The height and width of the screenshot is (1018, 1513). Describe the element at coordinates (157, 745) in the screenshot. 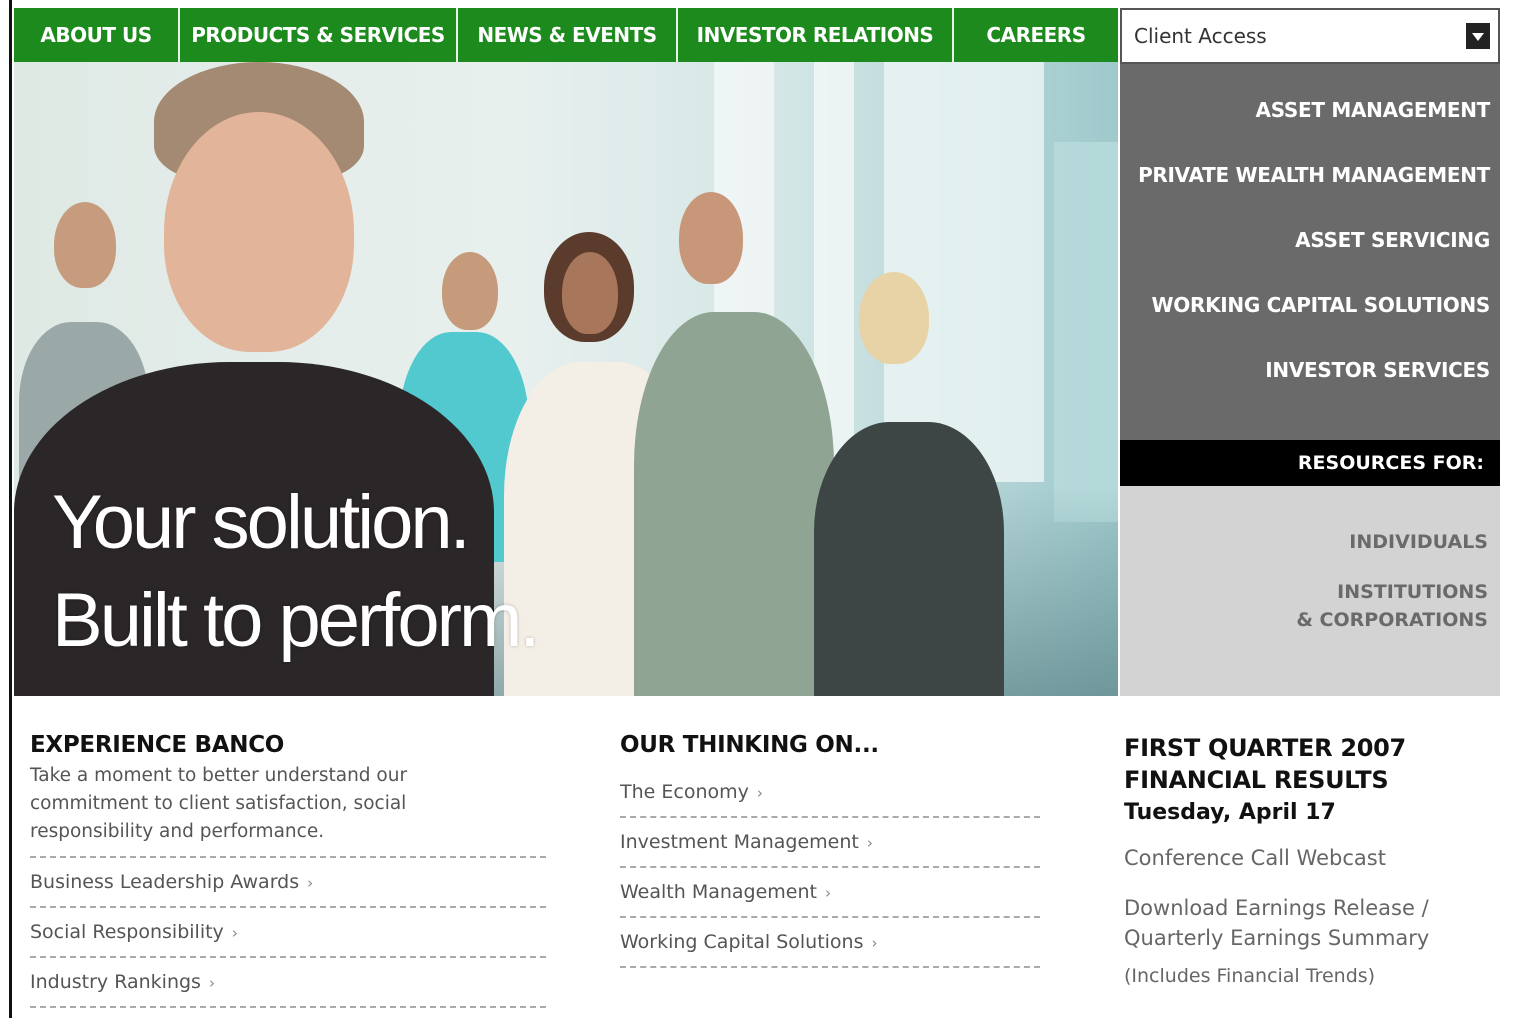

I see `experience-title: EXPERIENCE BANCO` at that location.